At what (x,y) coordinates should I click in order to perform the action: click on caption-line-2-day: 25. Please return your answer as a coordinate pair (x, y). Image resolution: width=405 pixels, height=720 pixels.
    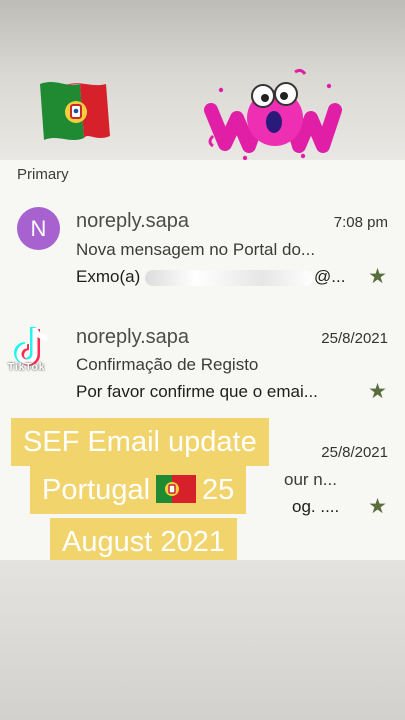
    Looking at the image, I should click on (218, 490).